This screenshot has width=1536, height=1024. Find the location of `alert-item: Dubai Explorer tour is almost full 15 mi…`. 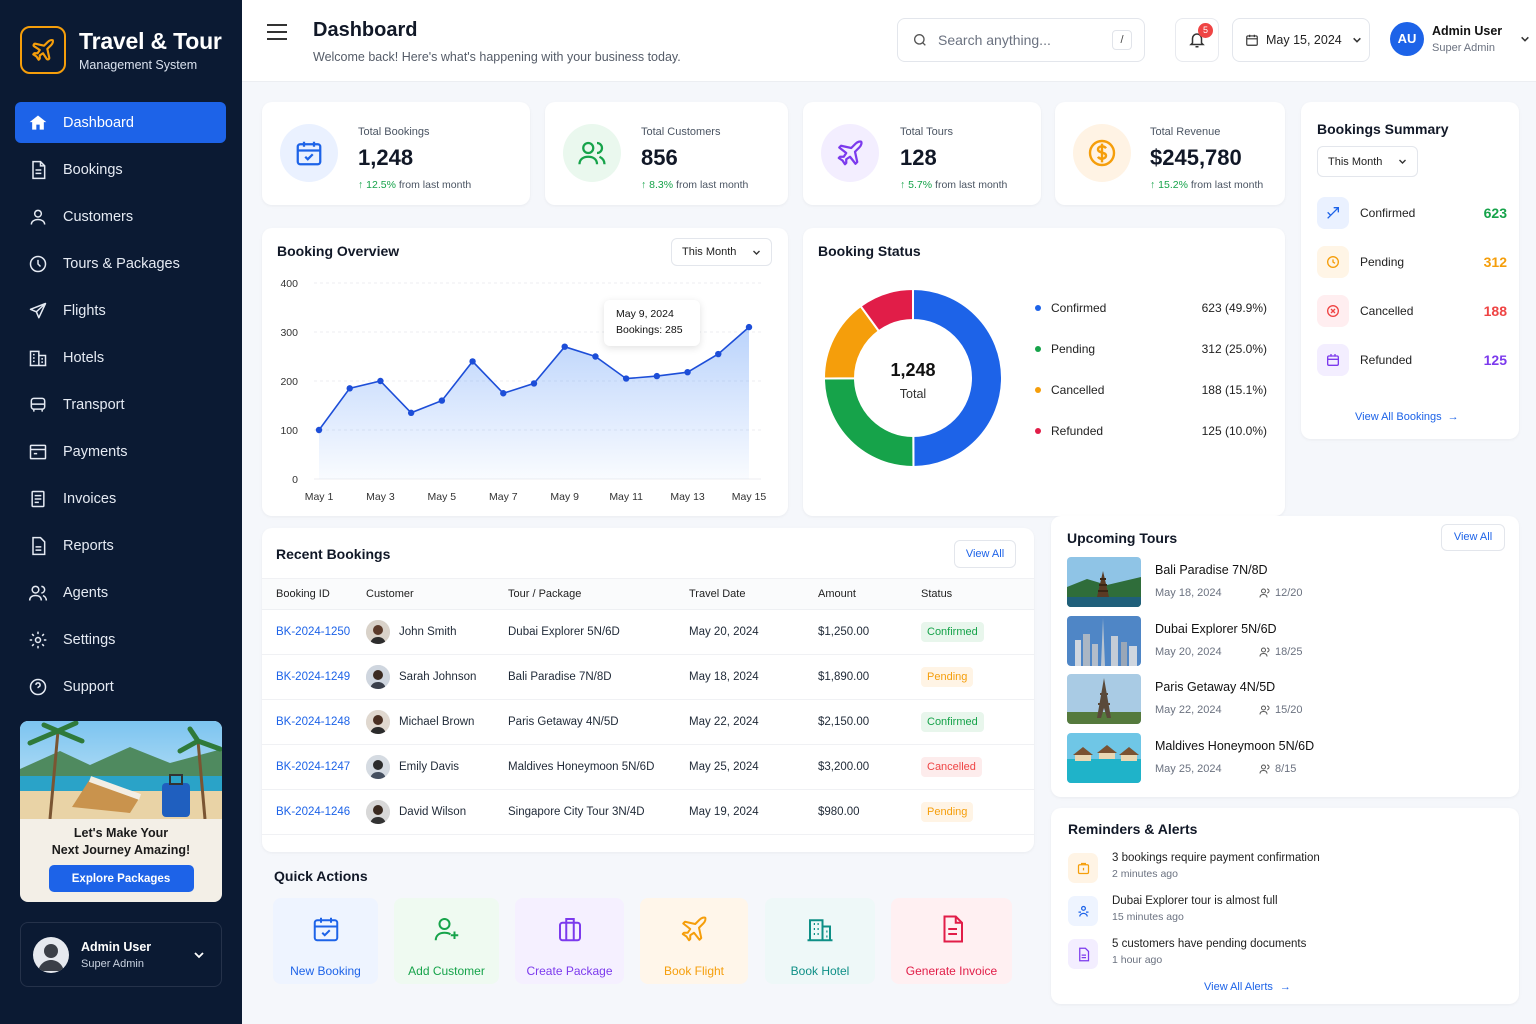

alert-item: Dubai Explorer tour is almost full 15 mi… is located at coordinates (1268, 911).